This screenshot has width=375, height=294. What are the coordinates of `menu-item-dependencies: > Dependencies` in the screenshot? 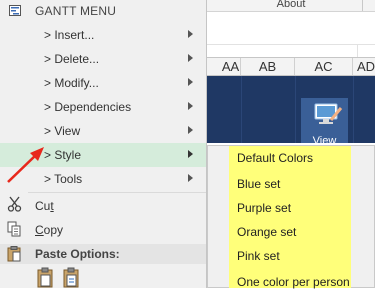 It's located at (103, 107).